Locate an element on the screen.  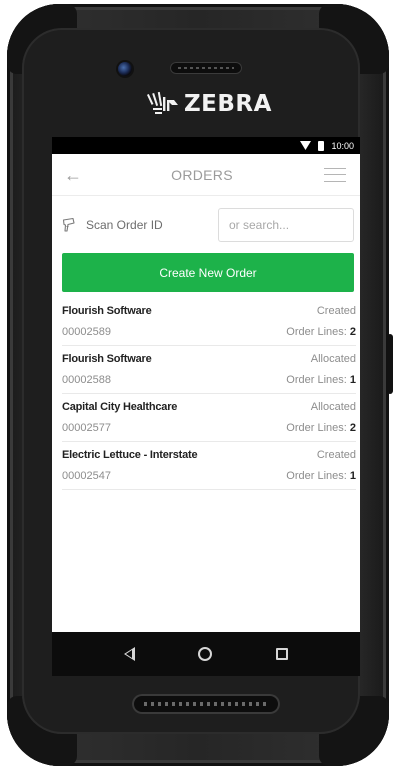
android-nav-bar is located at coordinates (206, 654).